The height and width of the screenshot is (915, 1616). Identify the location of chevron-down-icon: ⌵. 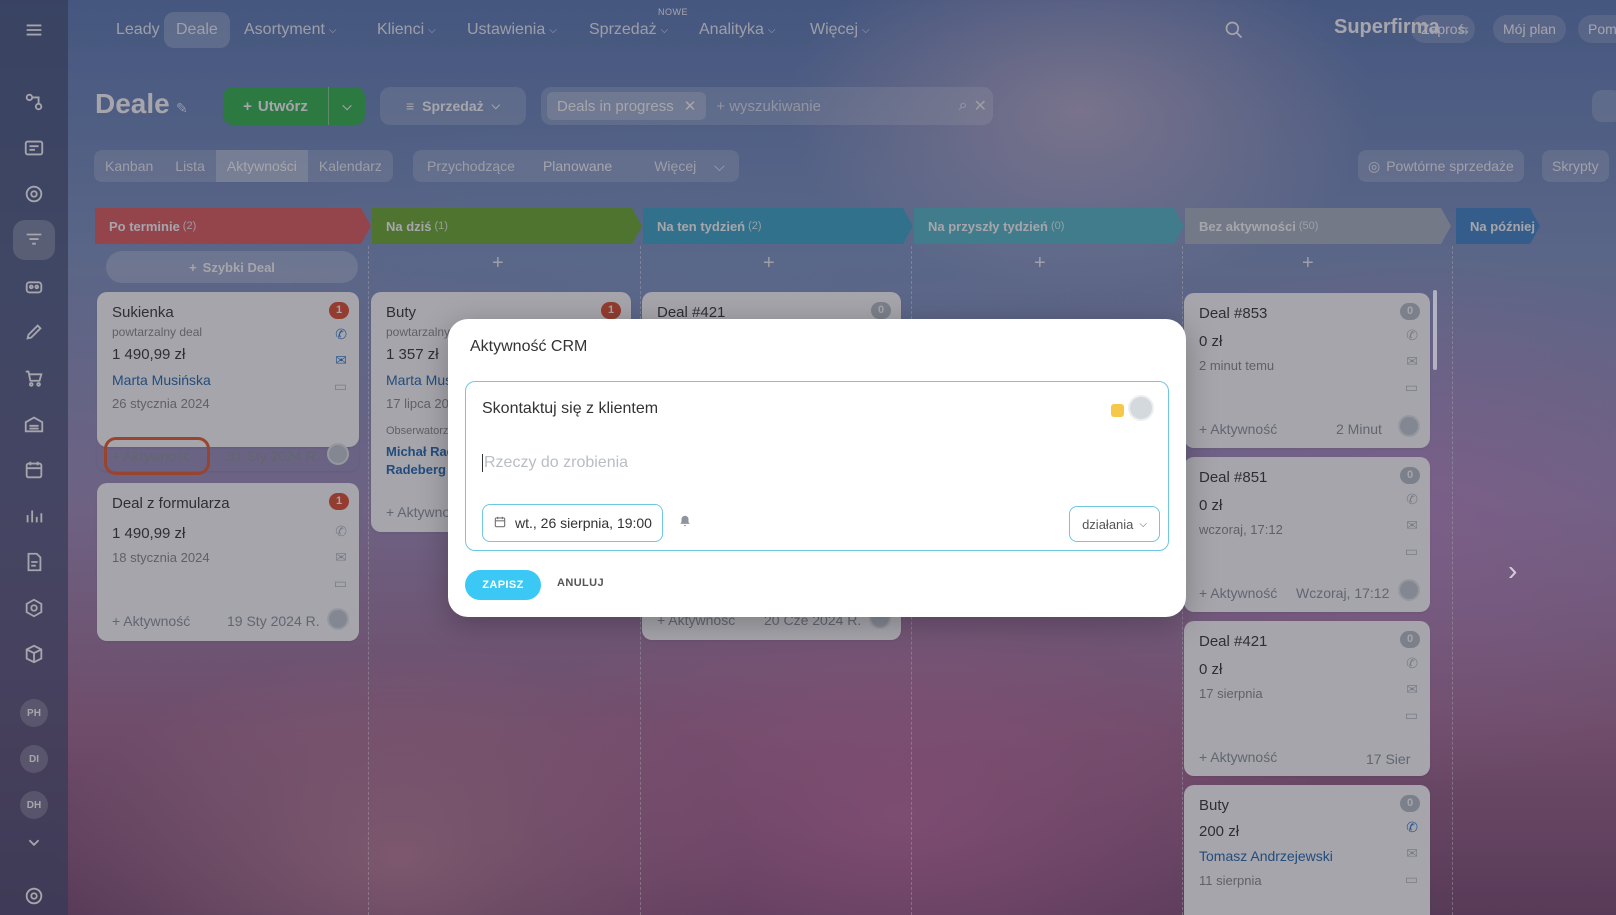
(1143, 524).